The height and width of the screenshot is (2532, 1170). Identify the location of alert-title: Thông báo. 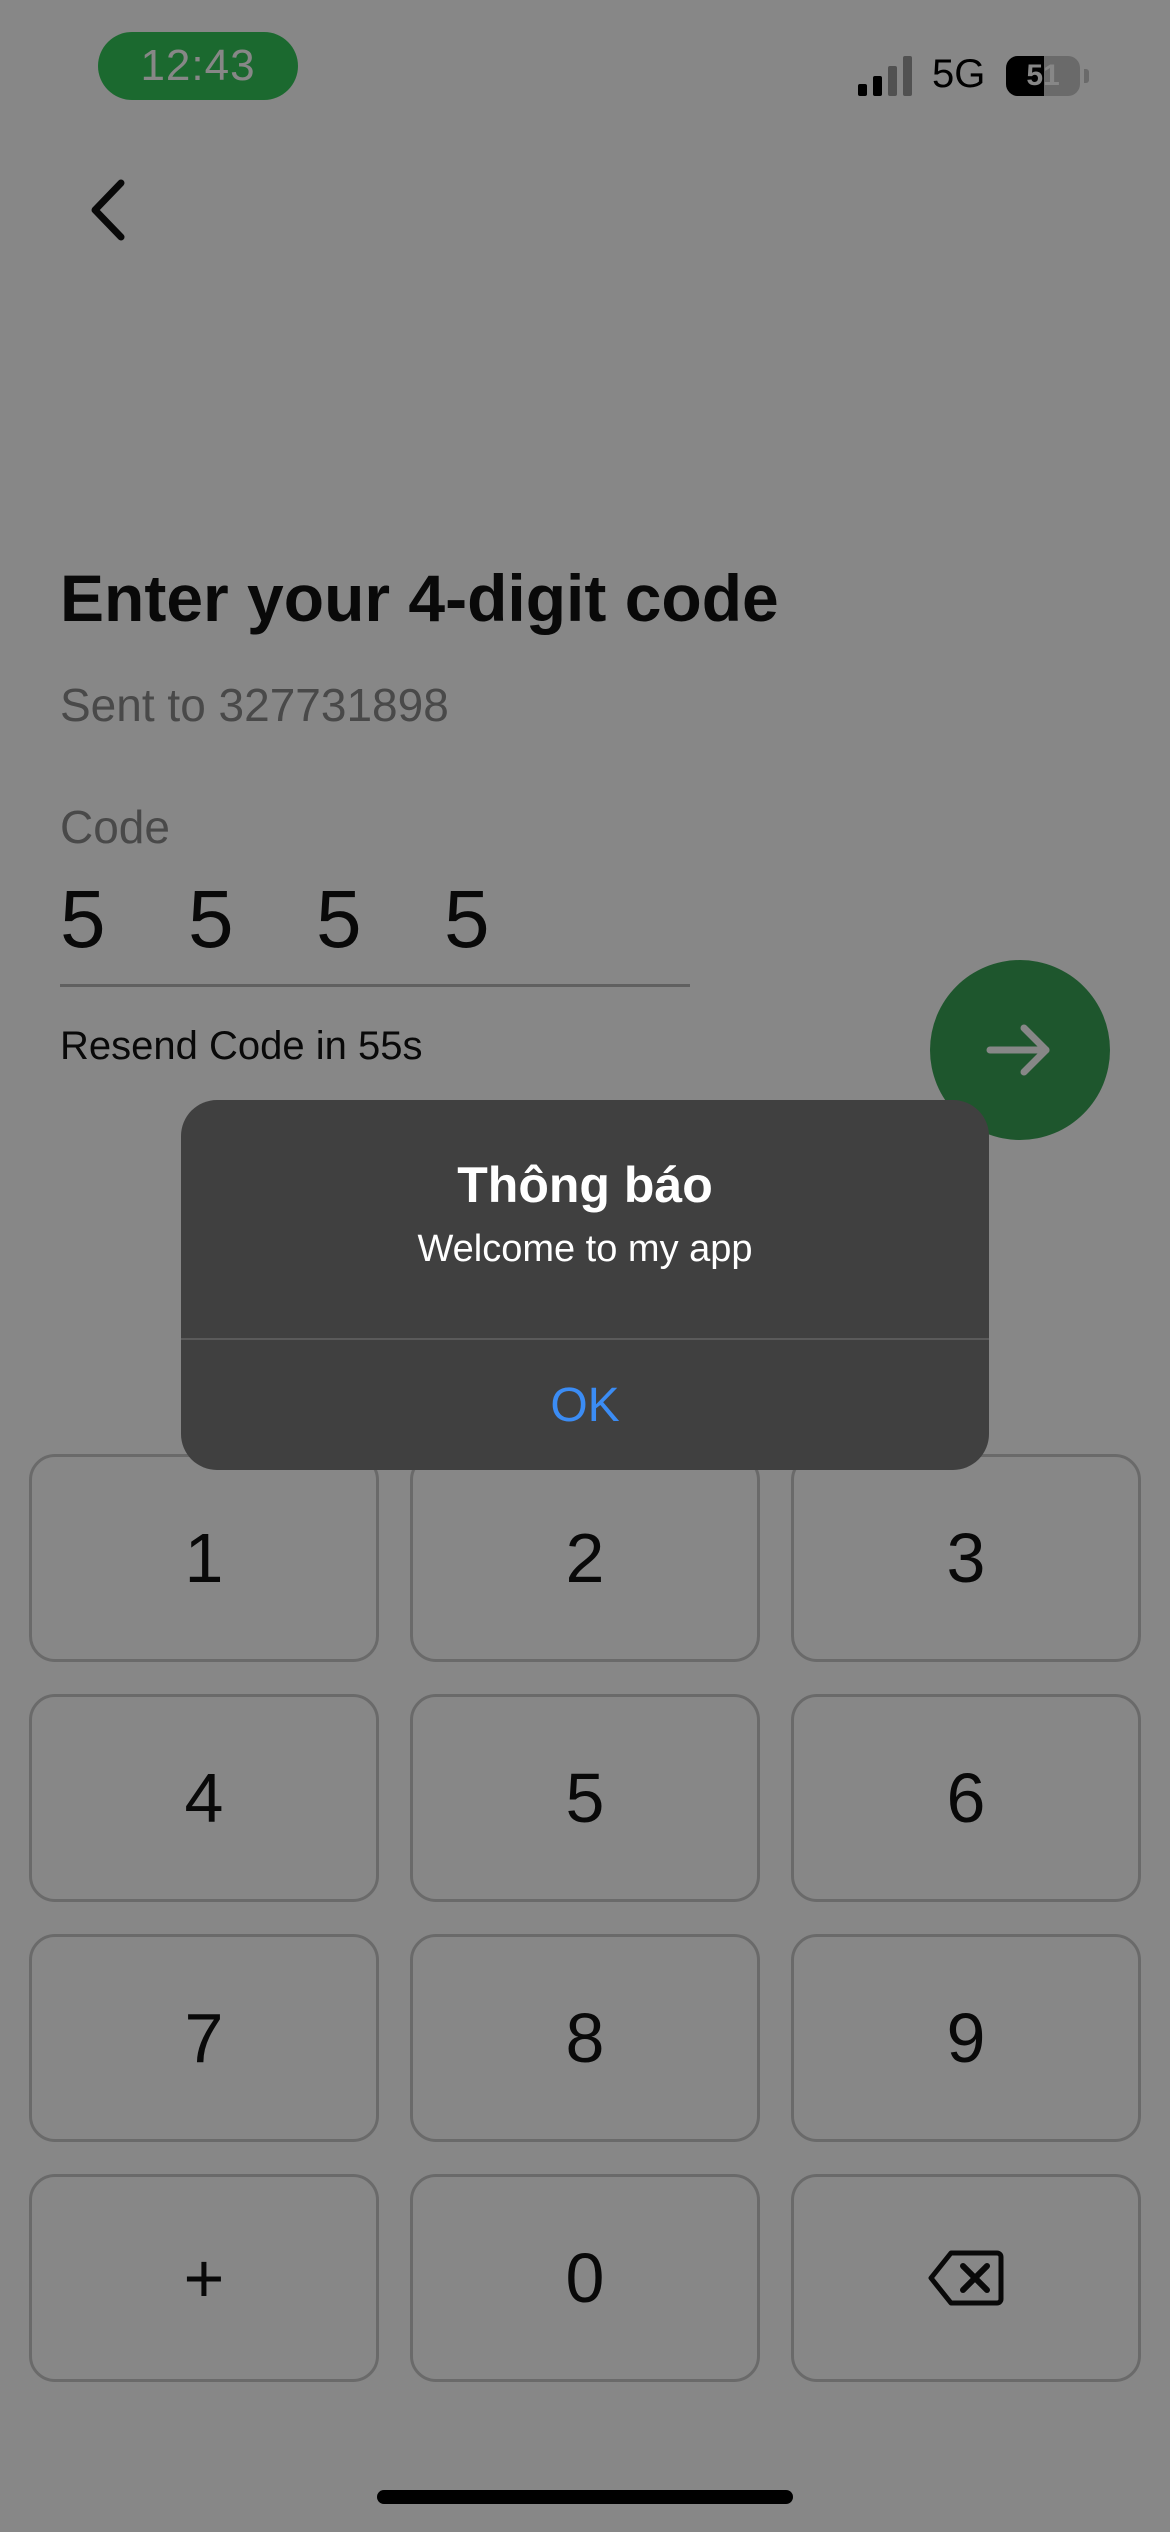
(585, 1185).